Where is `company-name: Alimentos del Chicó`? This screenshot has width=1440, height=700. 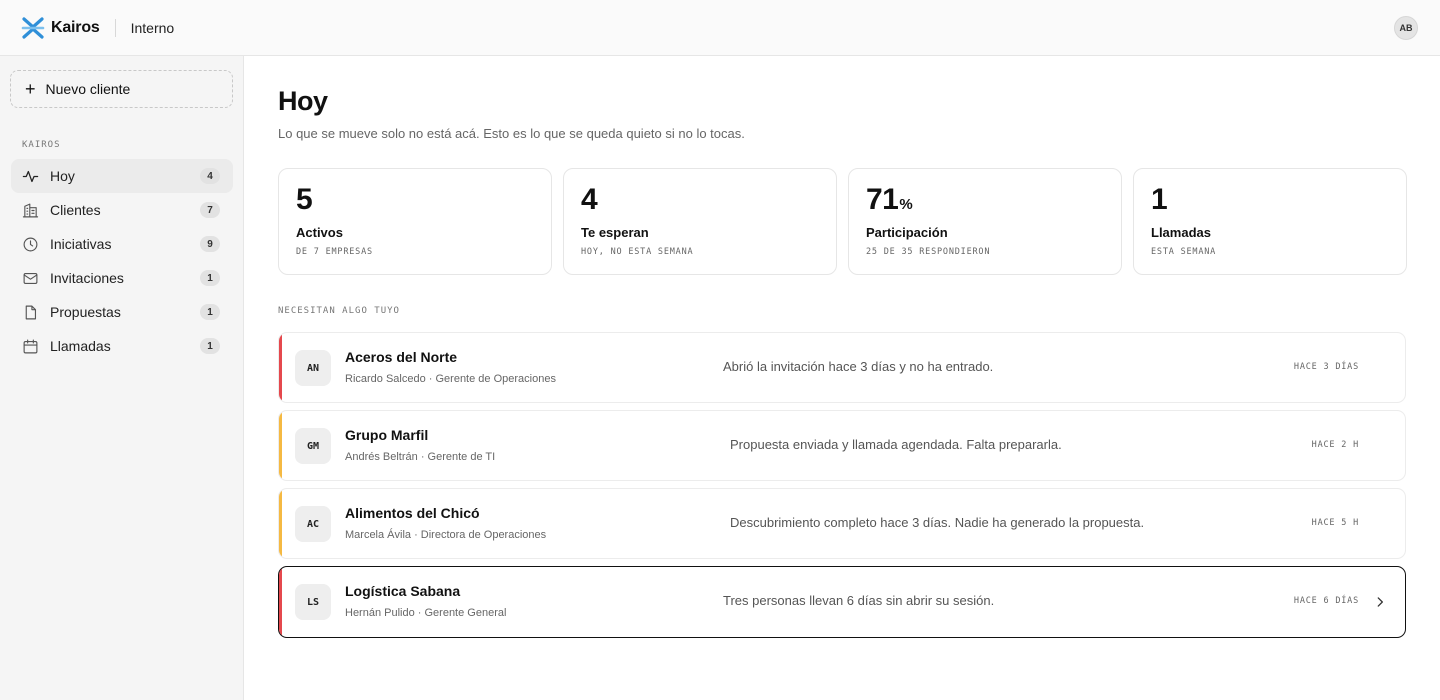
company-name: Alimentos del Chicó is located at coordinates (412, 513).